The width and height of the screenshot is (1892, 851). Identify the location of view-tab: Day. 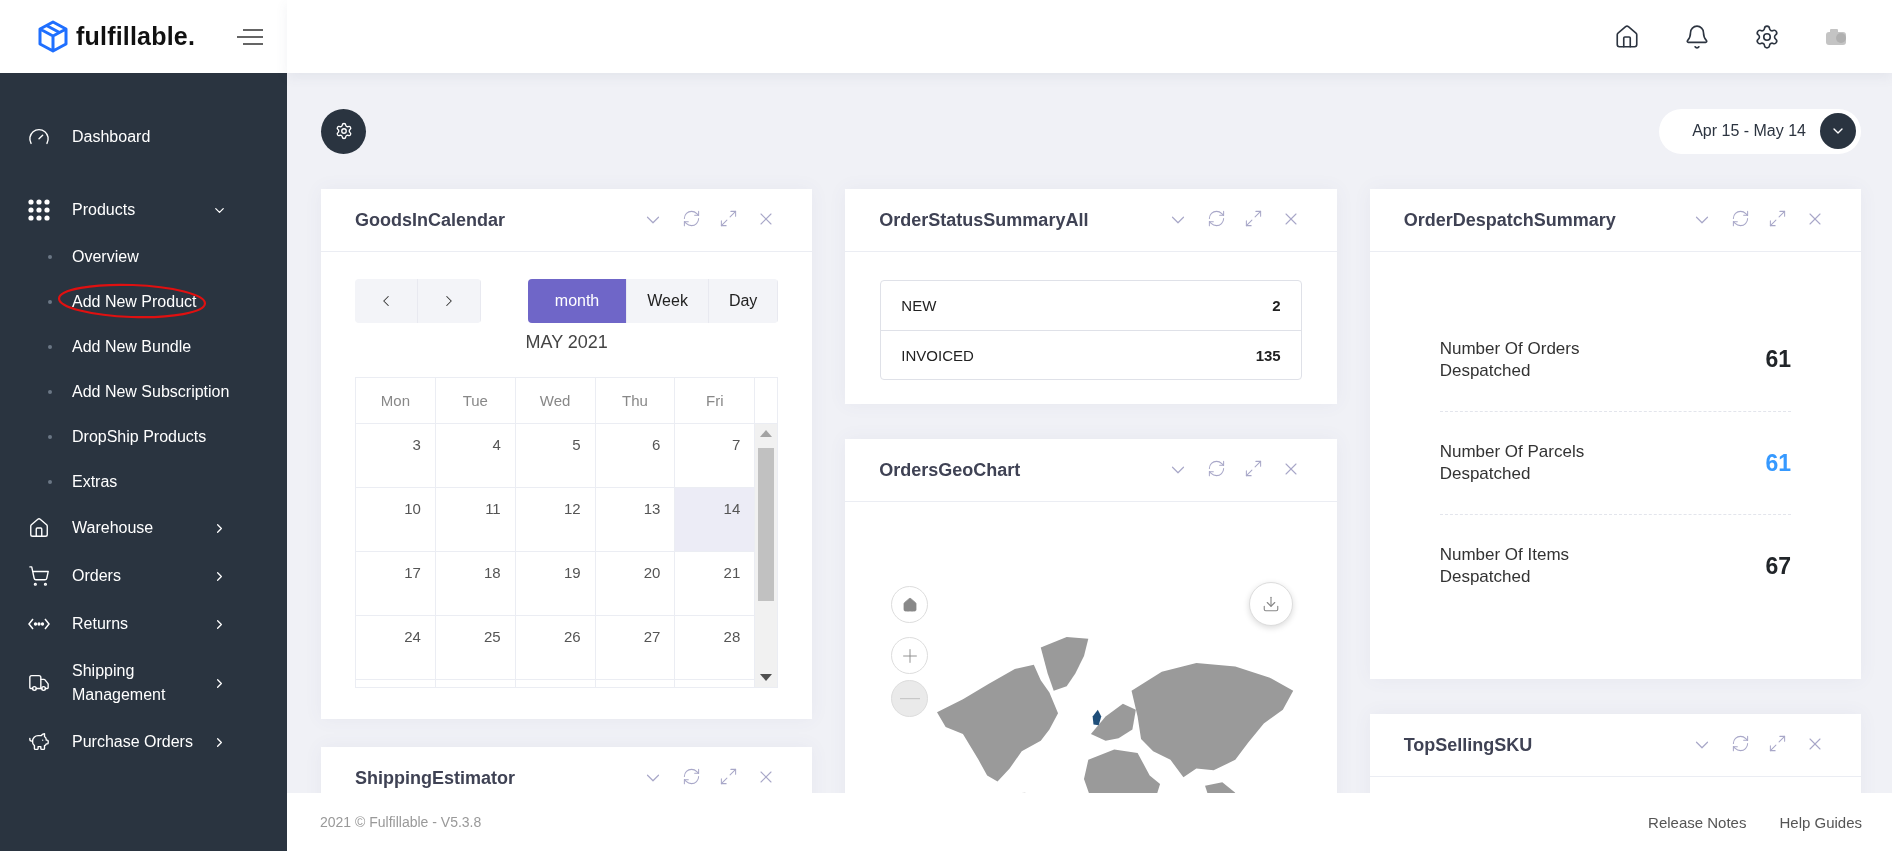
(743, 301).